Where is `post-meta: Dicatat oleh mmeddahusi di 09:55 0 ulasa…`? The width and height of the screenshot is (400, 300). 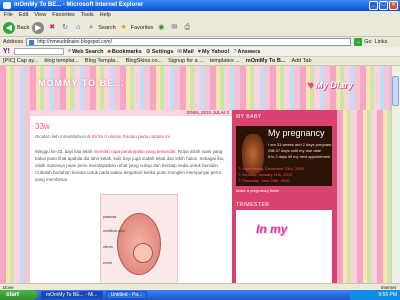 post-meta: Dicatat oleh mmeddahusi di 09:55 0 ulasa… is located at coordinates (102, 136).